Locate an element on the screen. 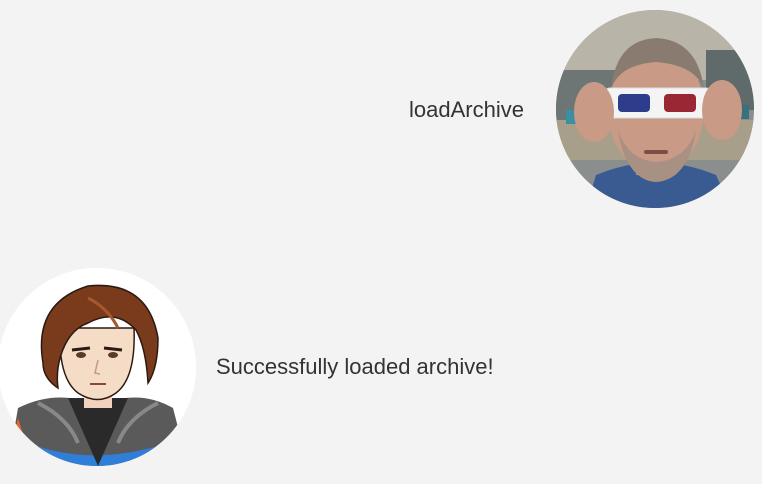 This screenshot has height=484, width=762. user-photo-avatar-image is located at coordinates (655, 109).